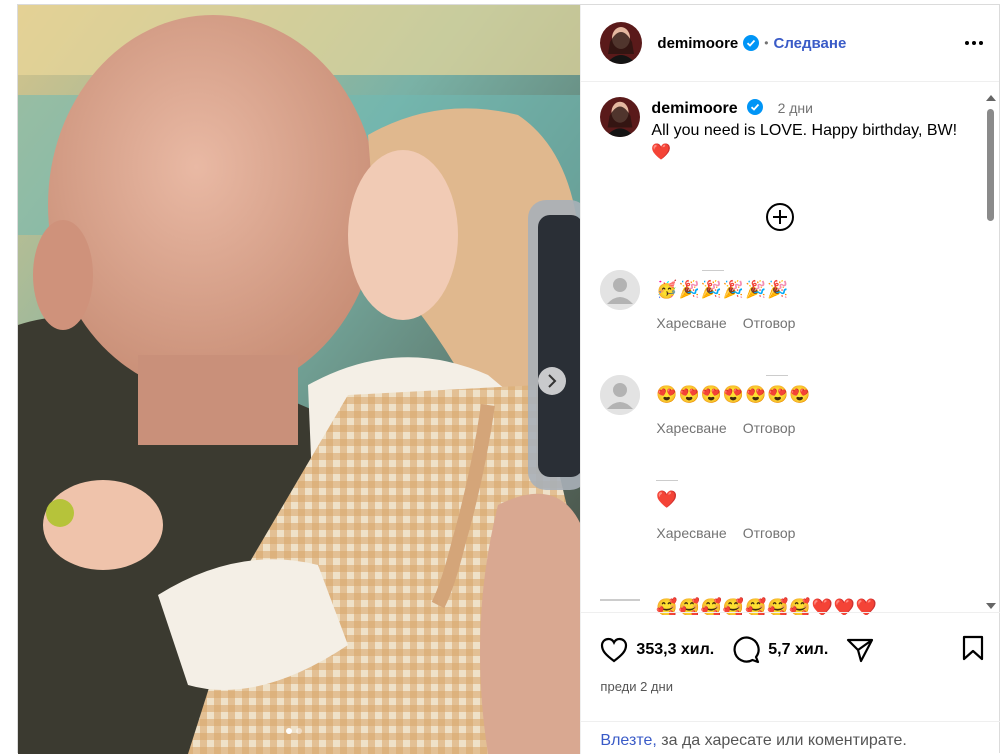 This screenshot has height=755, width=1004. Describe the element at coordinates (734, 394) in the screenshot. I see `comment-text: 😍😍😍😍😍😍😍` at that location.